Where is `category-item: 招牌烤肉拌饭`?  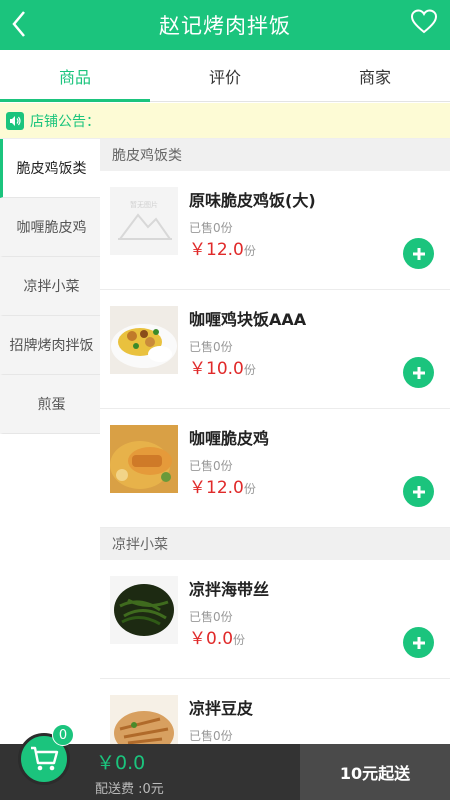 category-item: 招牌烤肉拌饭 is located at coordinates (50, 345).